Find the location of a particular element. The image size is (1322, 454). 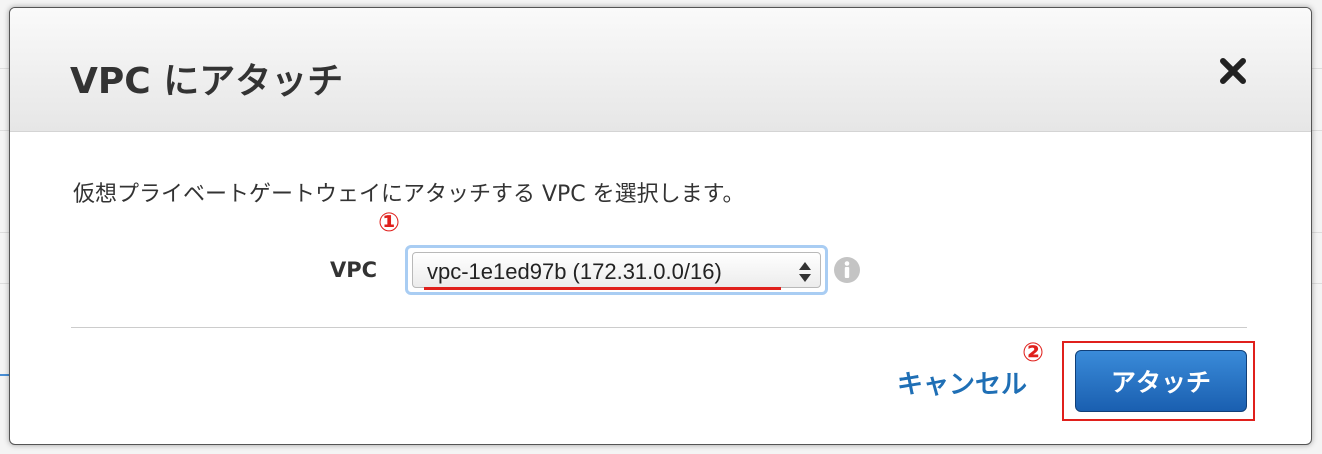

cancel-button: キャンセル is located at coordinates (962, 382).